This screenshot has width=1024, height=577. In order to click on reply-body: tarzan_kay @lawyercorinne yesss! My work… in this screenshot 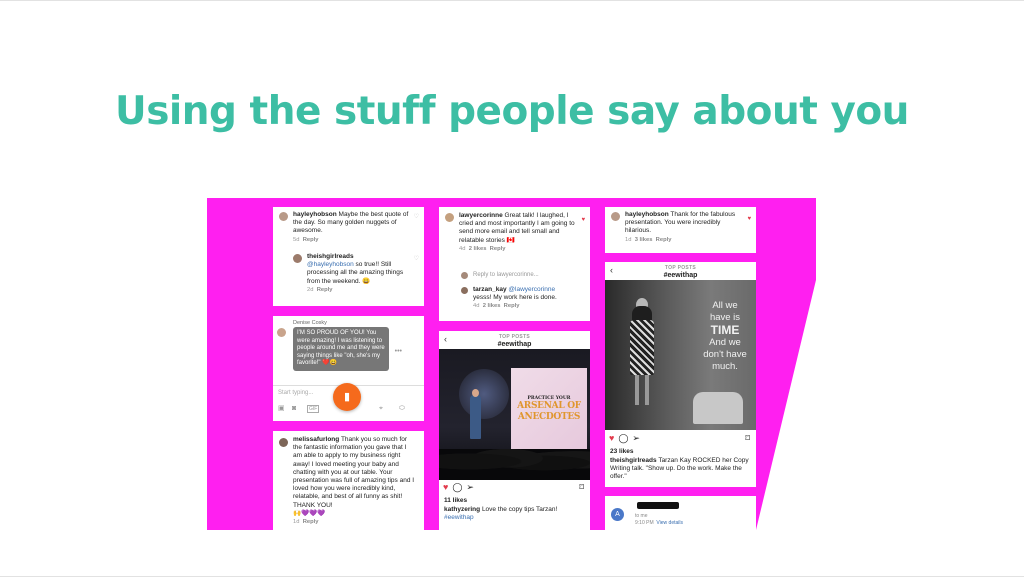, I will do `click(515, 298)`.